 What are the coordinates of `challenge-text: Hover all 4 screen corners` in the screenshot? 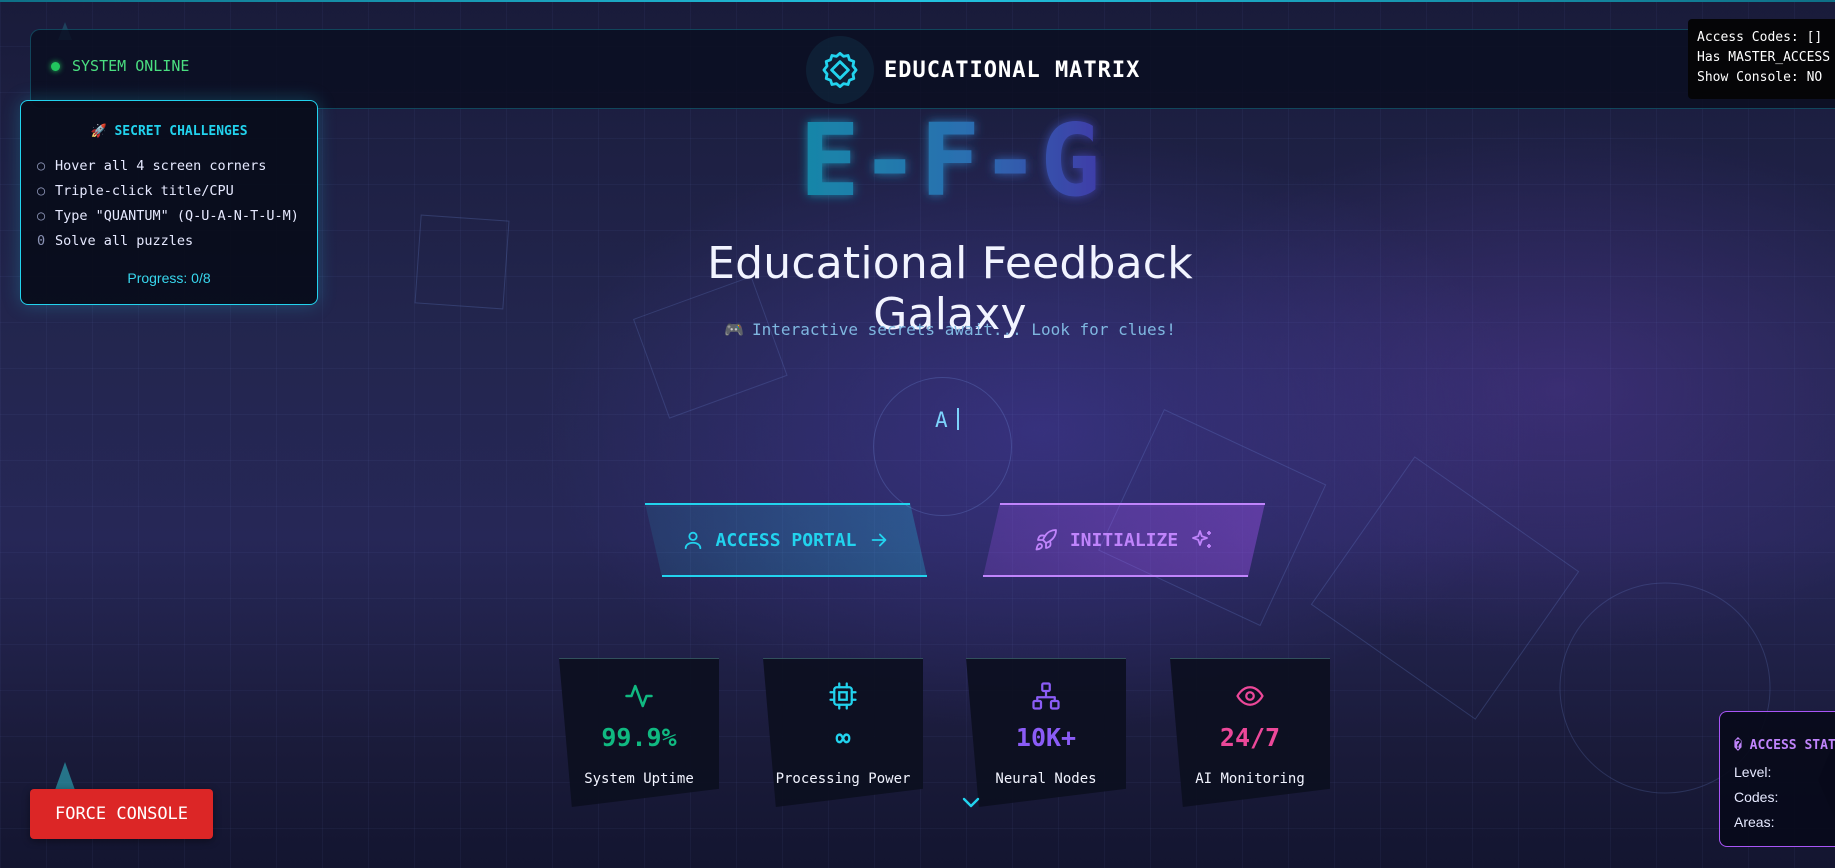 It's located at (161, 166).